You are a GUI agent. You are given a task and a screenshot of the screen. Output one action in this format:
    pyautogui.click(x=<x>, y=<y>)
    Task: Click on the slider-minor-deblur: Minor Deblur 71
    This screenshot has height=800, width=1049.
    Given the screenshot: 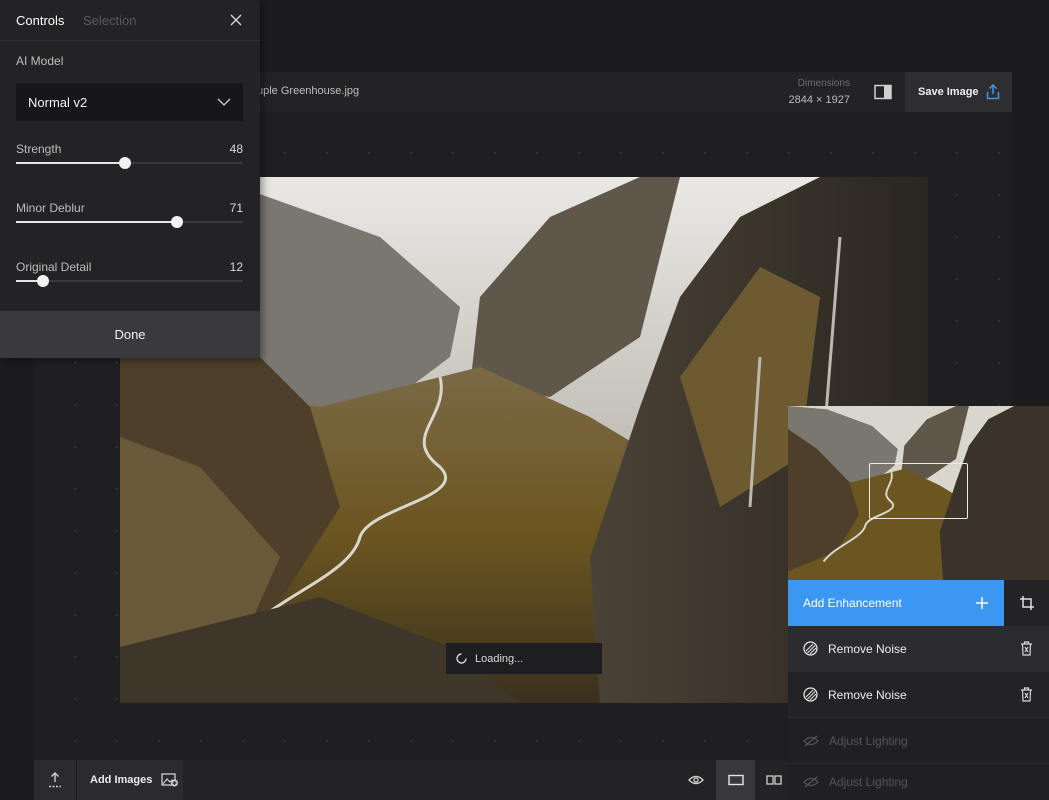 What is the action you would take?
    pyautogui.click(x=129, y=221)
    